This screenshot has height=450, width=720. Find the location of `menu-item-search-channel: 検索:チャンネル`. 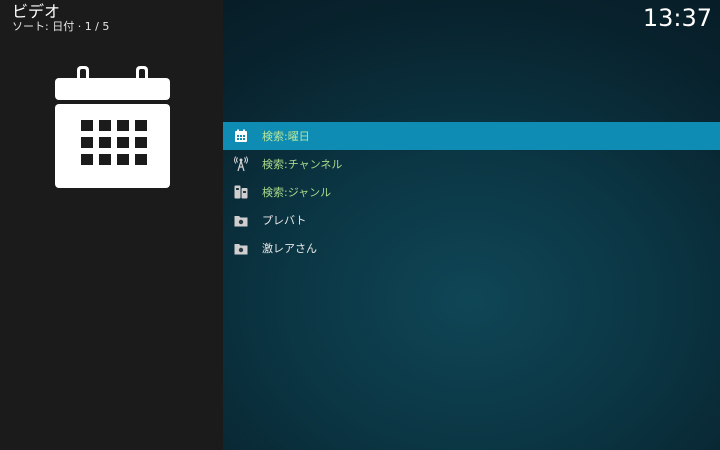

menu-item-search-channel: 検索:チャンネル is located at coordinates (471, 164).